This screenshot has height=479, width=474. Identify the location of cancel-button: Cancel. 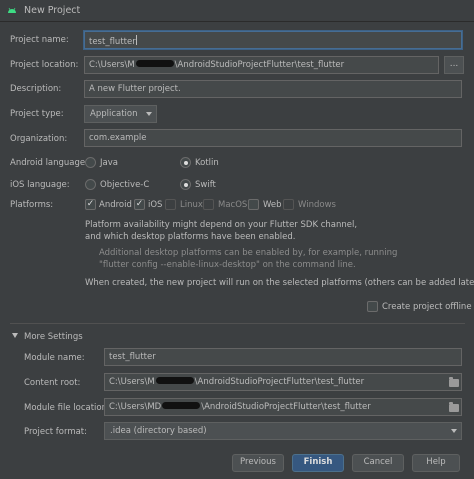
(378, 463).